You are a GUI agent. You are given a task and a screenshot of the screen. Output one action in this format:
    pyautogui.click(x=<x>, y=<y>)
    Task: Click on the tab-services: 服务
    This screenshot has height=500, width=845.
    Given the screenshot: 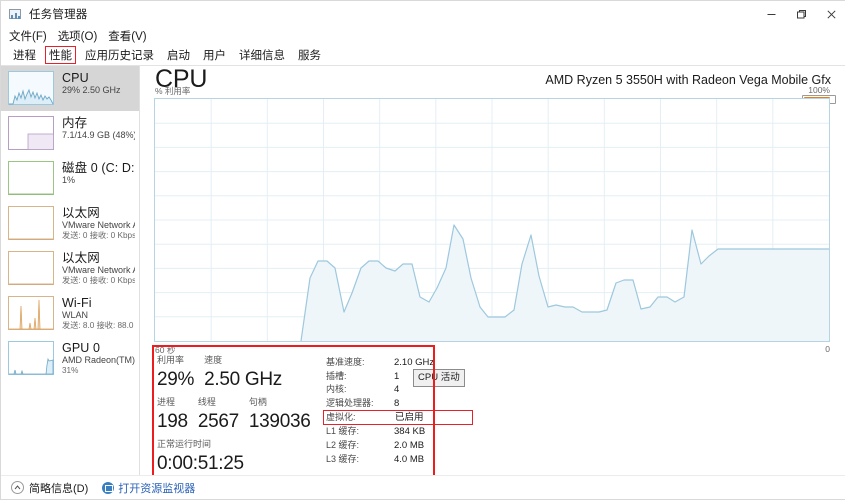 What is the action you would take?
    pyautogui.click(x=309, y=55)
    